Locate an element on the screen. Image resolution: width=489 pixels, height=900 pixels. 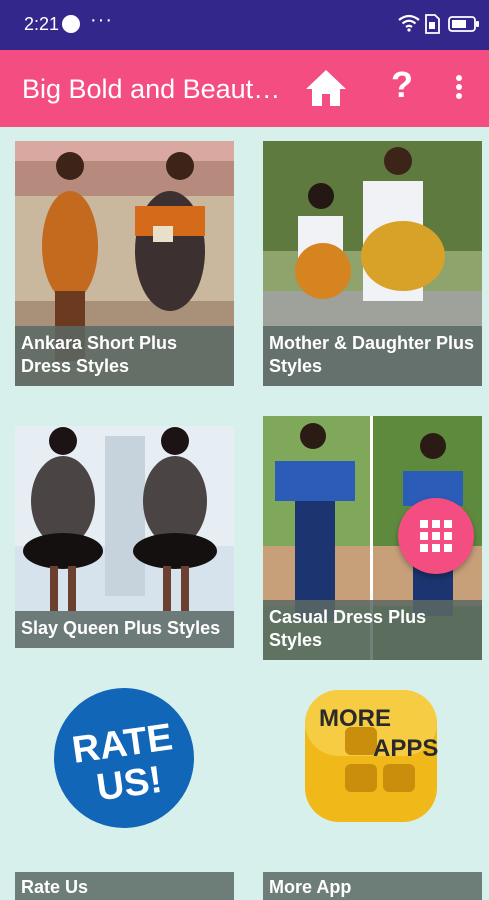
sim-card-icon is located at coordinates (432, 24).